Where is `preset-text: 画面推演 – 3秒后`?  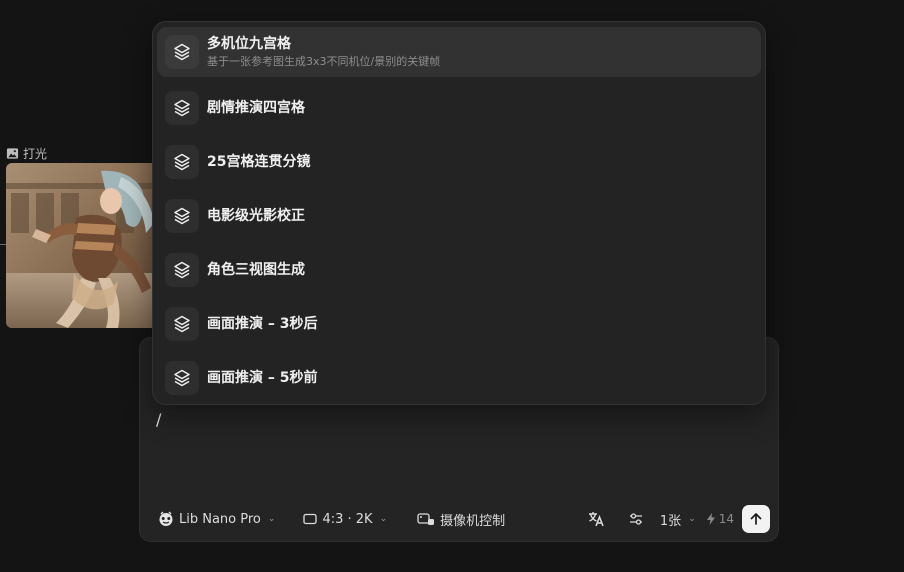 preset-text: 画面推演 – 3秒后 is located at coordinates (262, 324).